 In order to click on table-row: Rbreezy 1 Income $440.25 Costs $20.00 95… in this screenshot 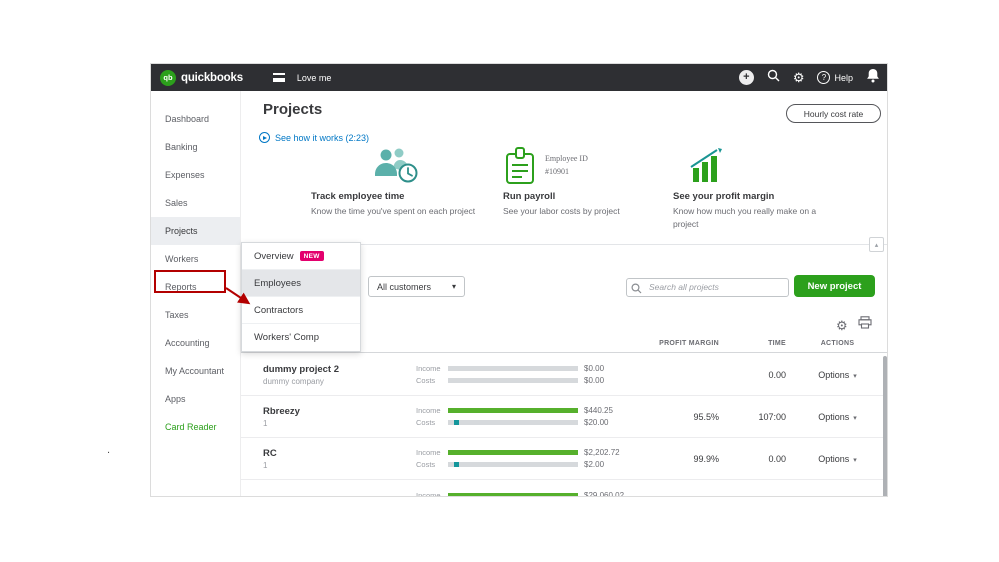, I will do `click(564, 417)`.